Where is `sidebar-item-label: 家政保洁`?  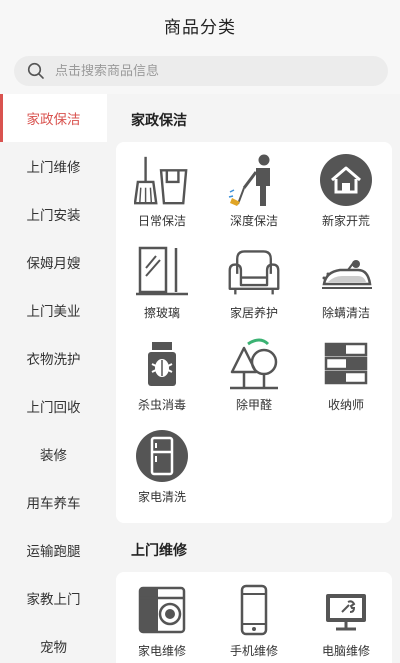 sidebar-item-label: 家政保洁 is located at coordinates (53, 120).